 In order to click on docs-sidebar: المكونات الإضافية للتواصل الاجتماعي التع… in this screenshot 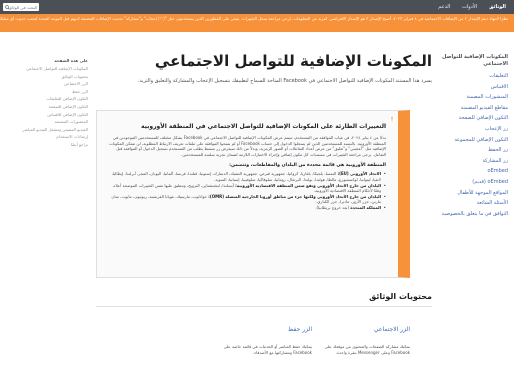, I will do `click(471, 136)`.